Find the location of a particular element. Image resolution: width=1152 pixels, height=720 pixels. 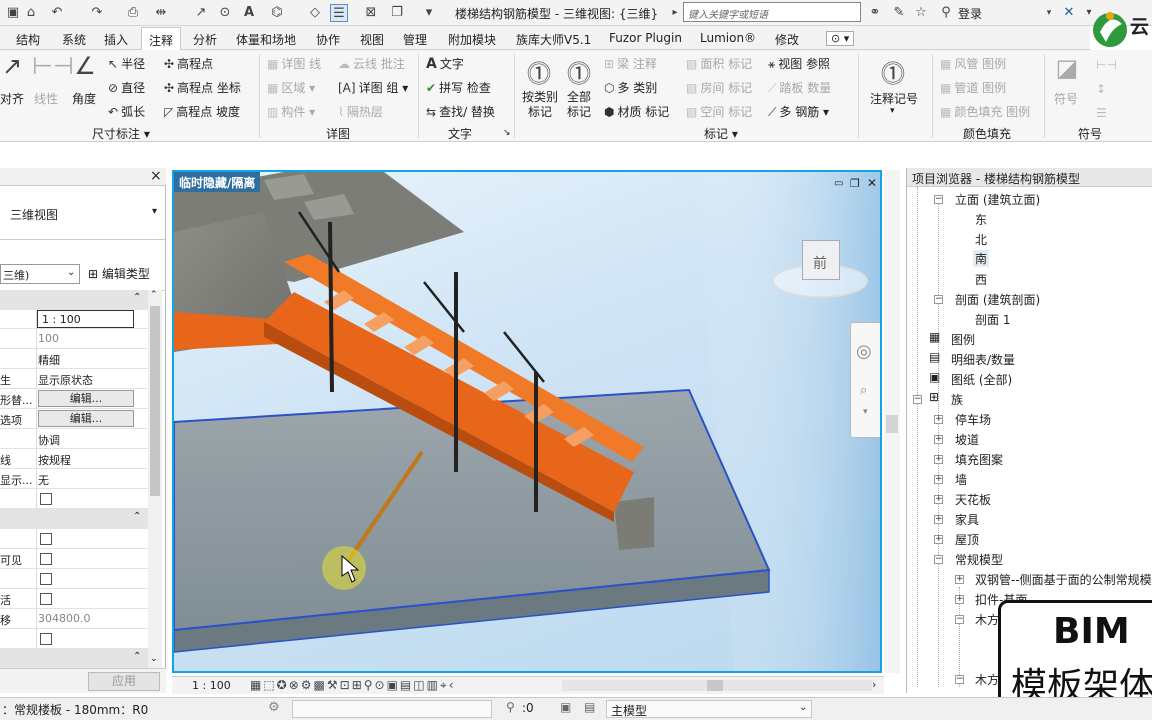

tree-item-elevations: 立面 (建筑立面) is located at coordinates (997, 199).